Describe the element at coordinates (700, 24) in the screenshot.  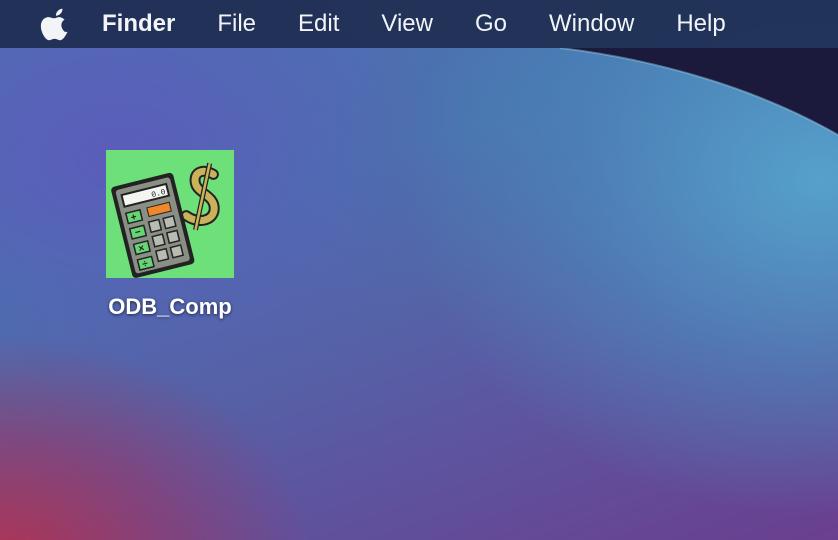
I see `menu-help: Help` at that location.